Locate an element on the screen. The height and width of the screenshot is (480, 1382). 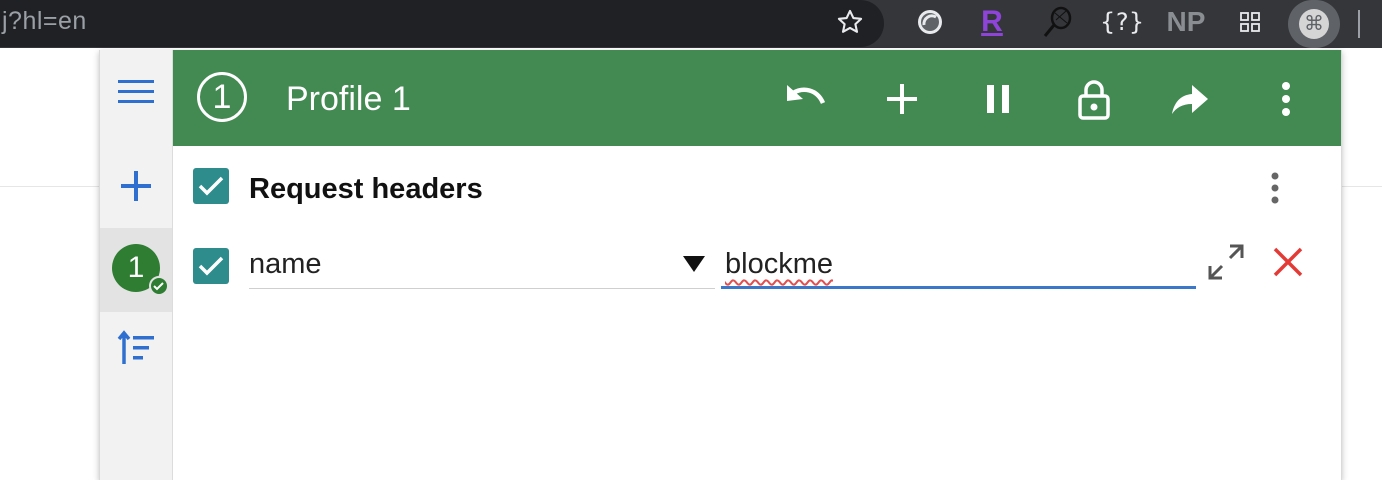
np-extension-icon: NP is located at coordinates (1186, 22).